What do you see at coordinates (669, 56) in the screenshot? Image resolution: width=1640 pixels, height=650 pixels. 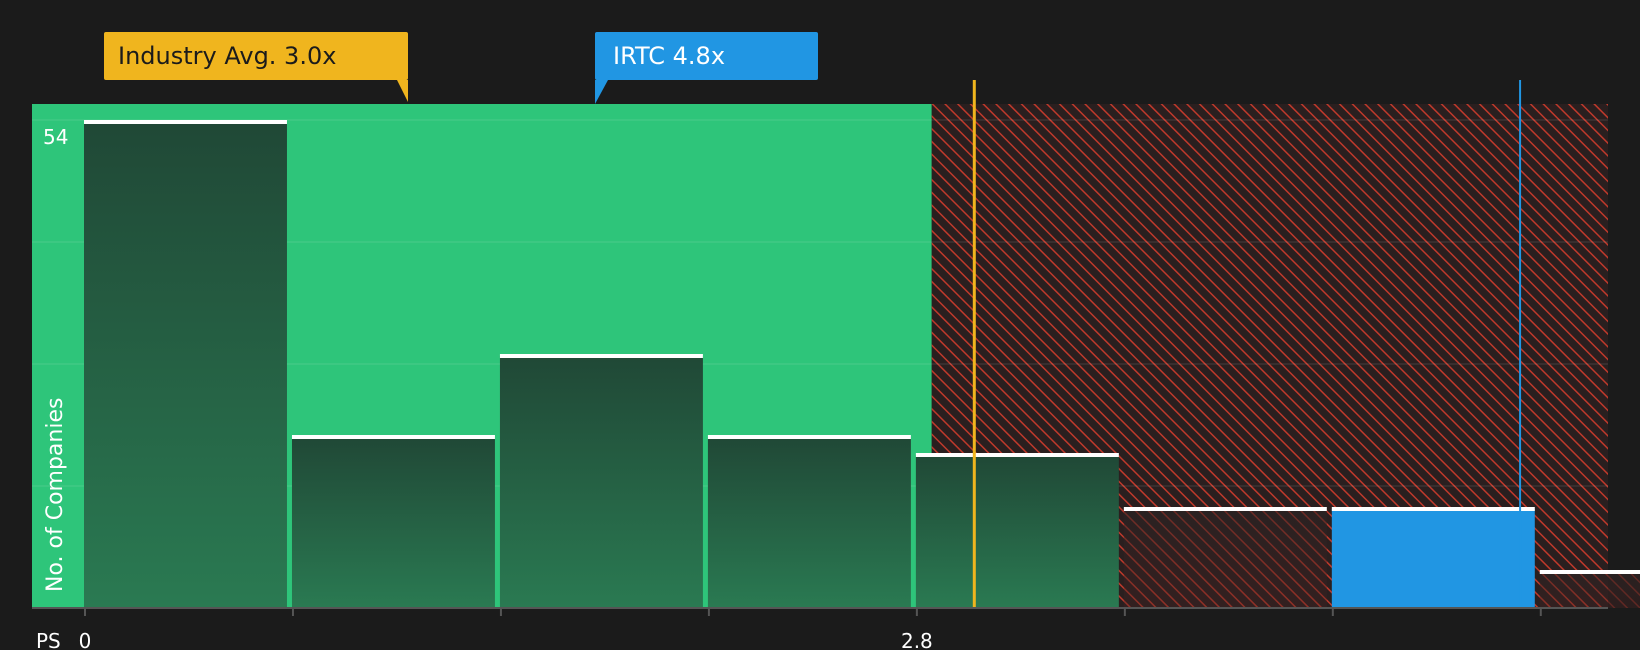 I see `company-text: IRTC 4.8x` at bounding box center [669, 56].